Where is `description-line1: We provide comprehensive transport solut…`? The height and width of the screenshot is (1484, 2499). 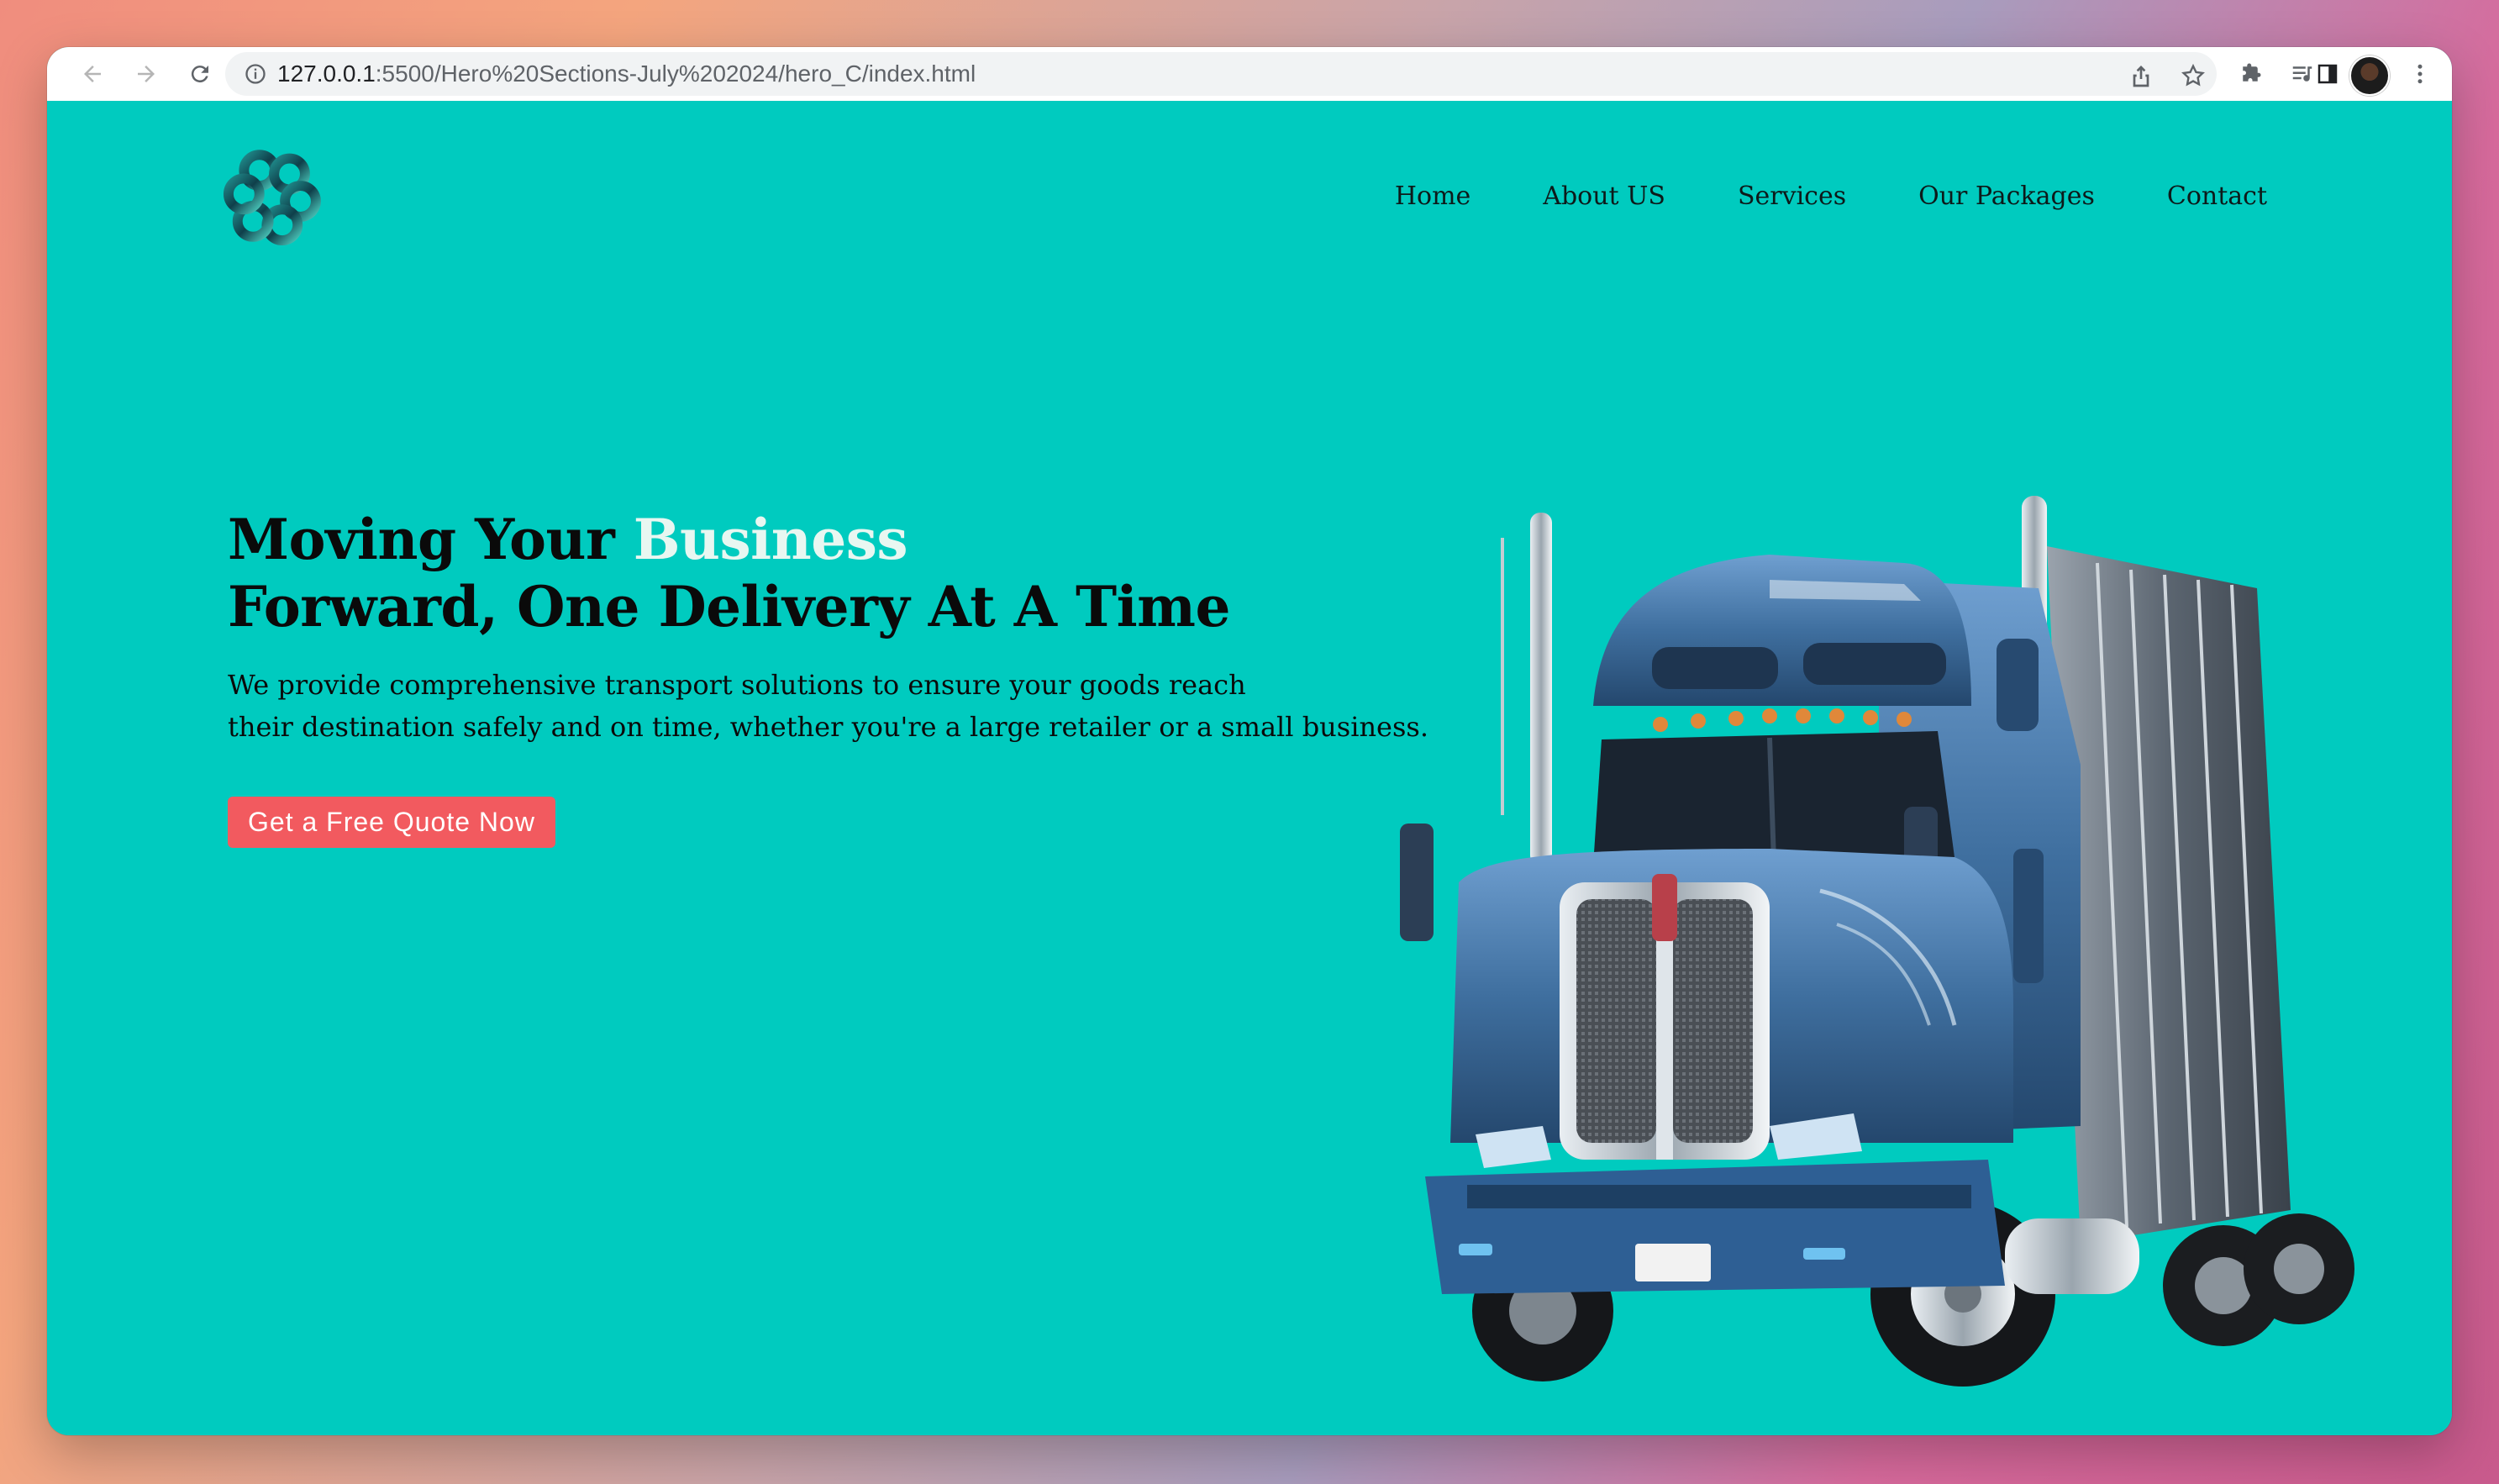
description-line1: We provide comprehensive transport solut… is located at coordinates (737, 685).